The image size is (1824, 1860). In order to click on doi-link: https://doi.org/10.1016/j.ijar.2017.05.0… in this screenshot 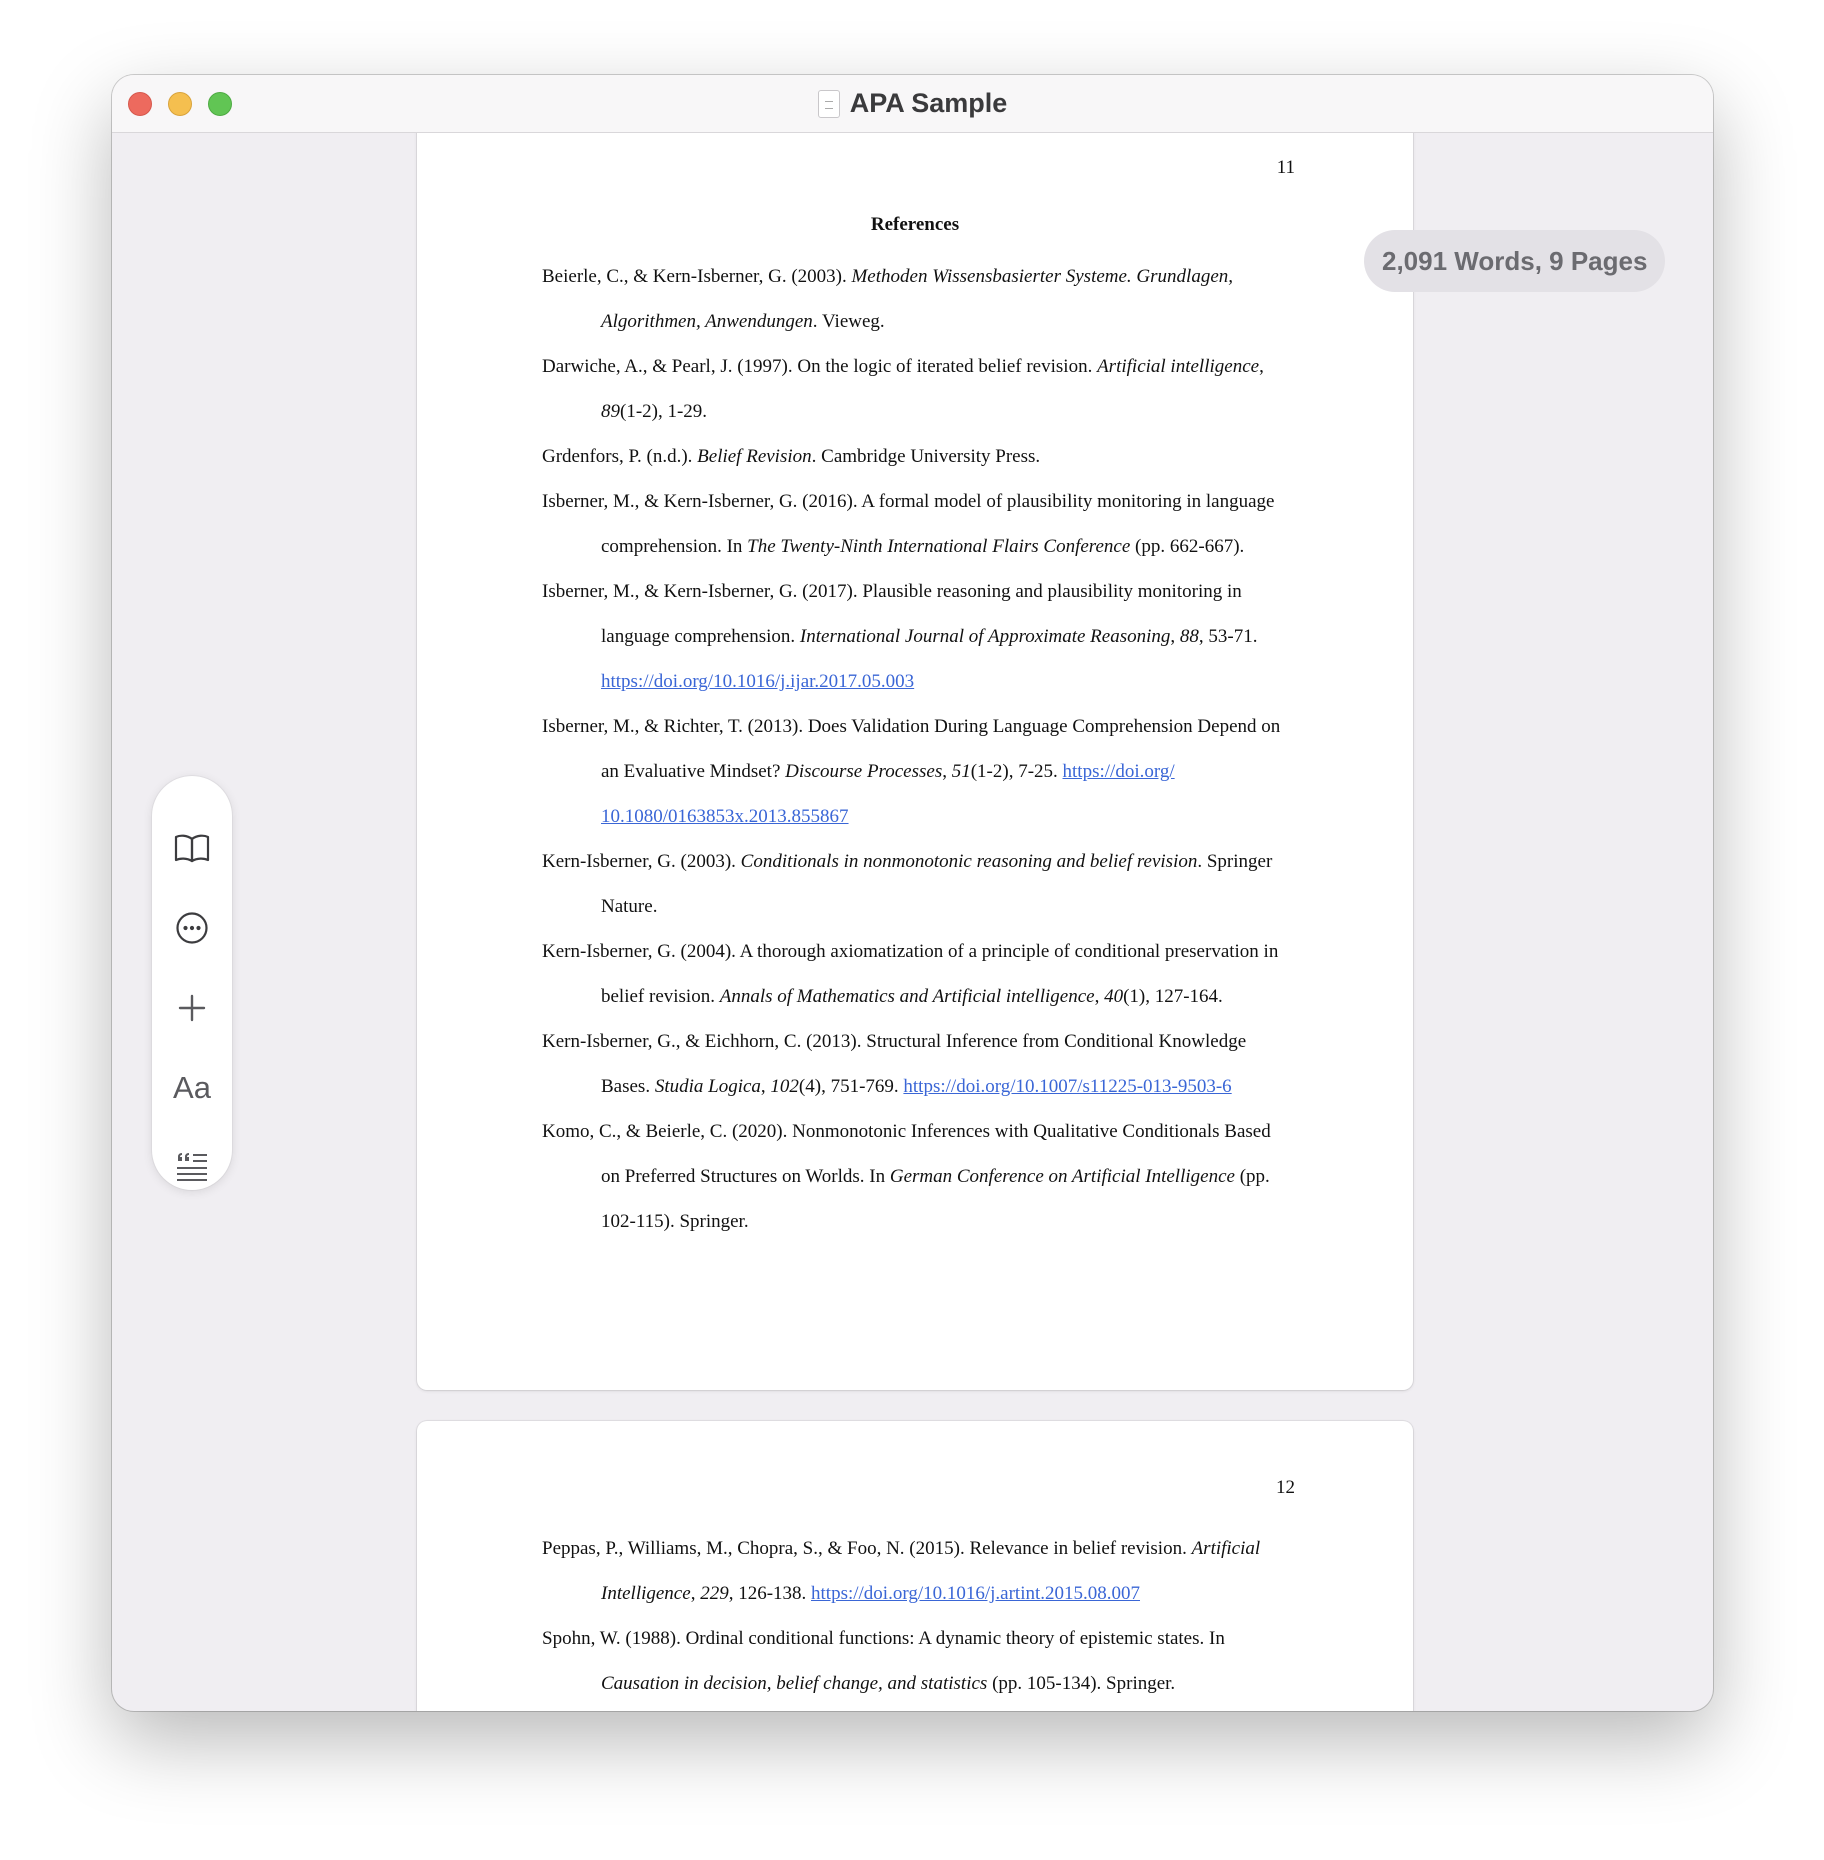, I will do `click(757, 681)`.